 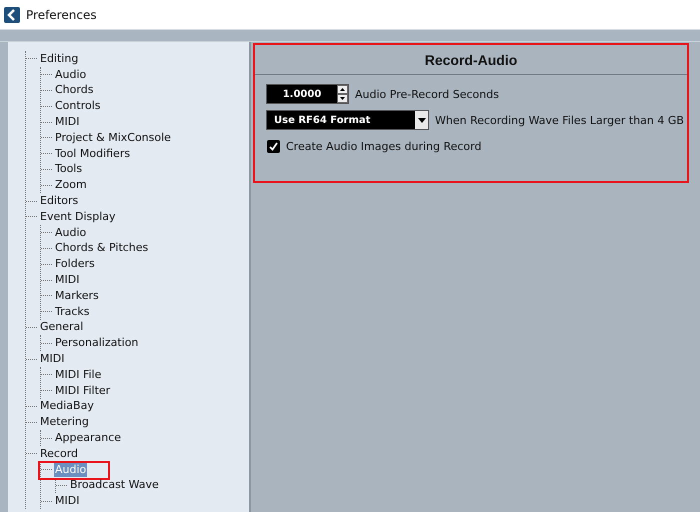 I want to click on tree-item: General, so click(x=61, y=327).